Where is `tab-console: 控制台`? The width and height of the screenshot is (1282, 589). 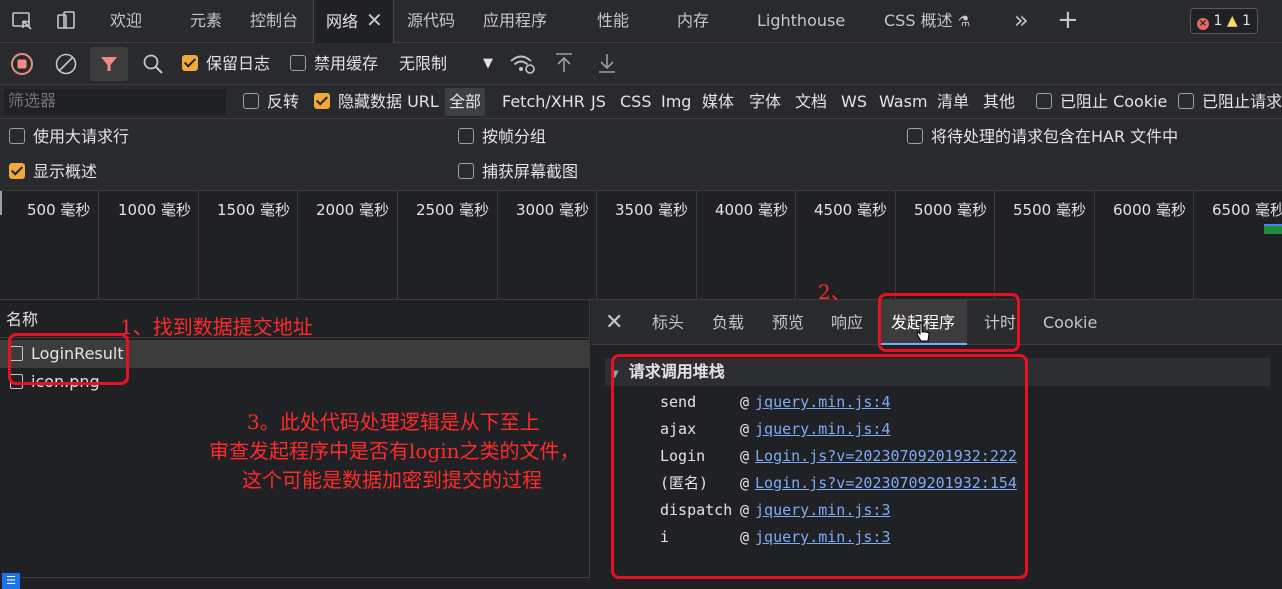 tab-console: 控制台 is located at coordinates (274, 21).